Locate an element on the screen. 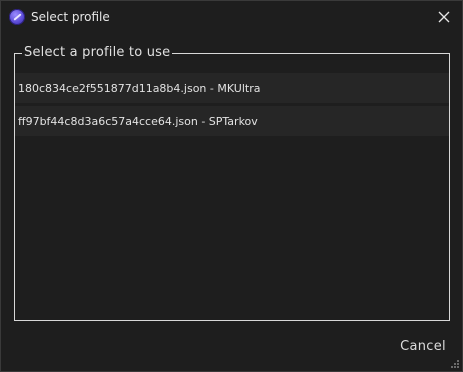 Image resolution: width=463 pixels, height=372 pixels. close-icon is located at coordinates (444, 17).